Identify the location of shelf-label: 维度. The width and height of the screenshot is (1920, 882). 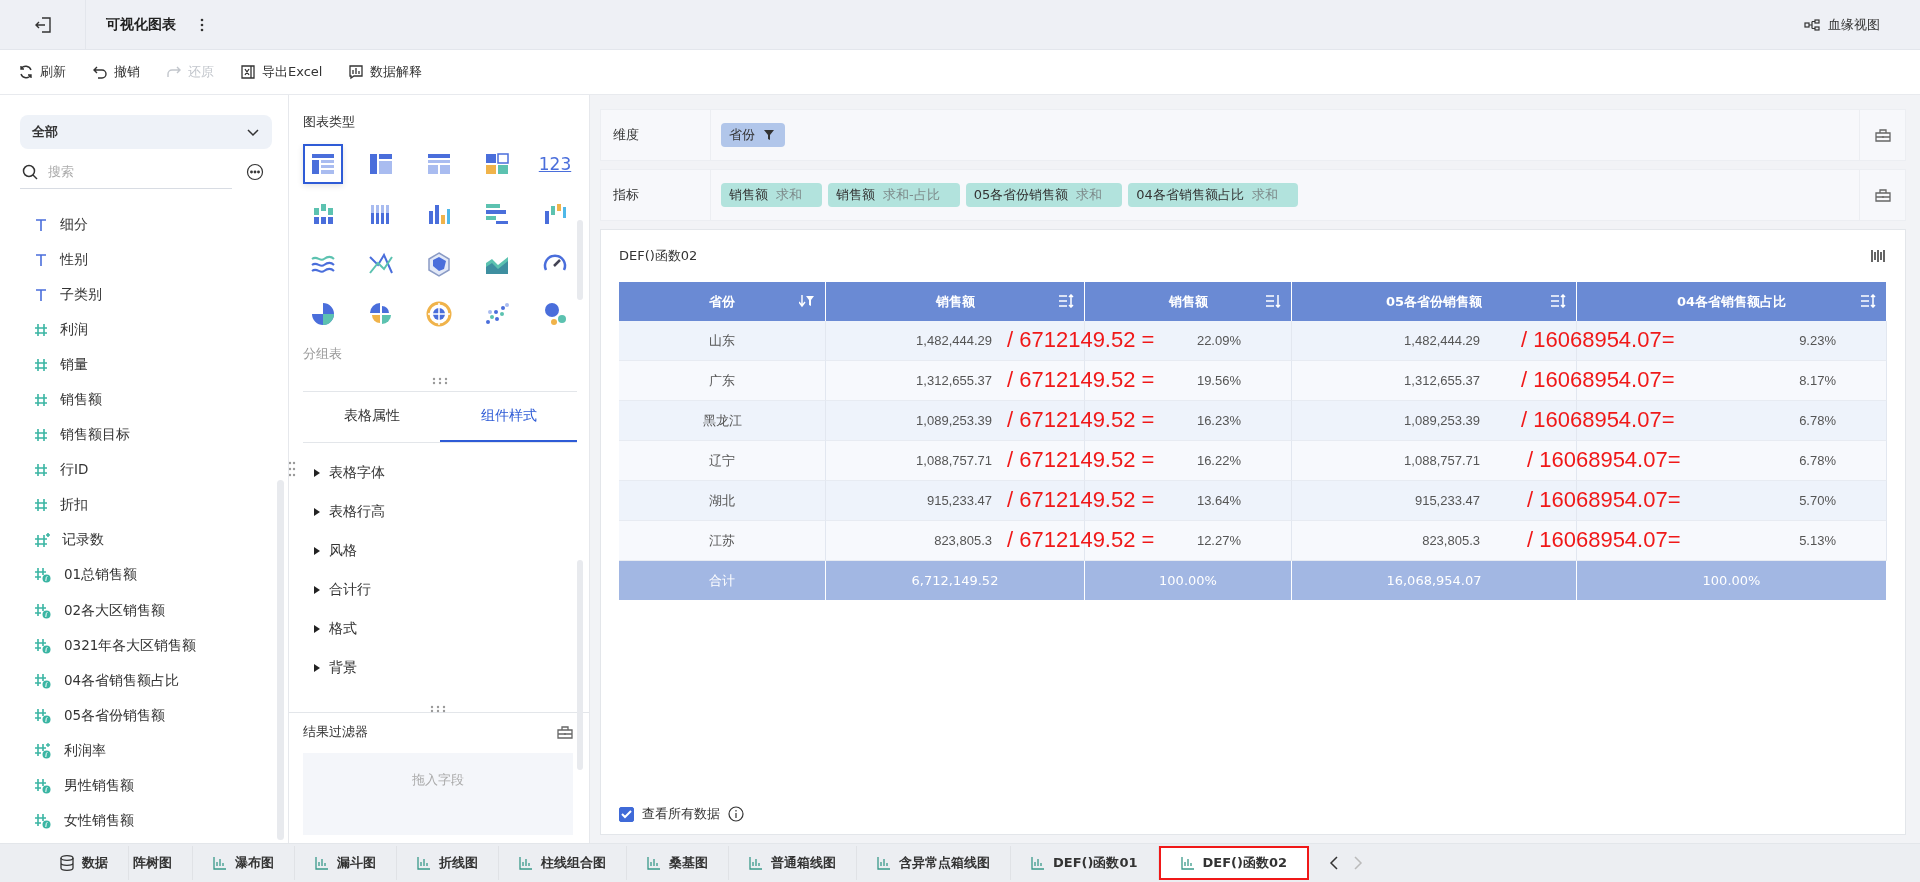
(656, 135).